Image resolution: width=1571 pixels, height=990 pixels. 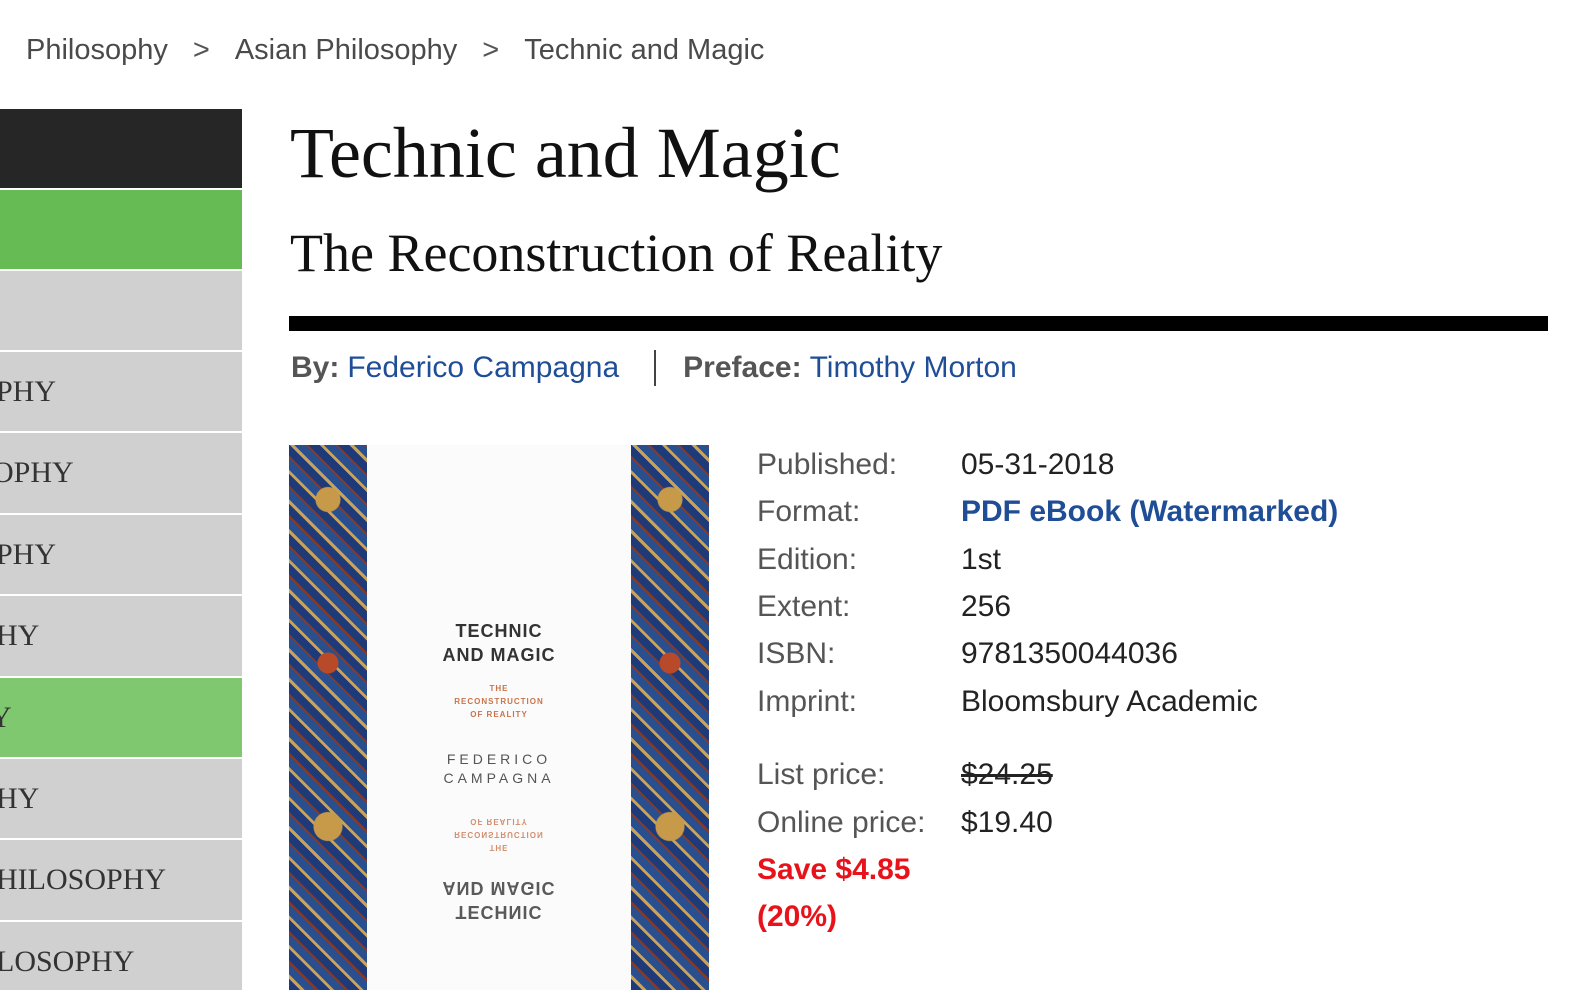 I want to click on category-sidebar: PHY OPHY PHY HY Y HY HILOSOPHY LOSOPHY, so click(x=121, y=549).